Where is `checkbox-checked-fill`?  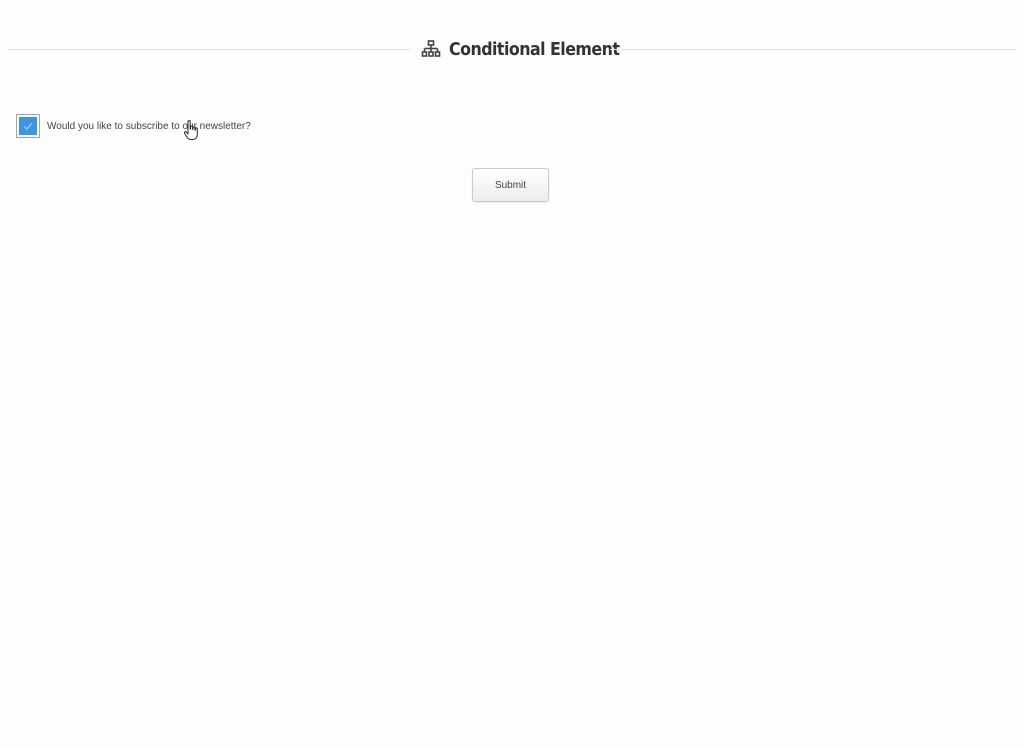 checkbox-checked-fill is located at coordinates (28, 126).